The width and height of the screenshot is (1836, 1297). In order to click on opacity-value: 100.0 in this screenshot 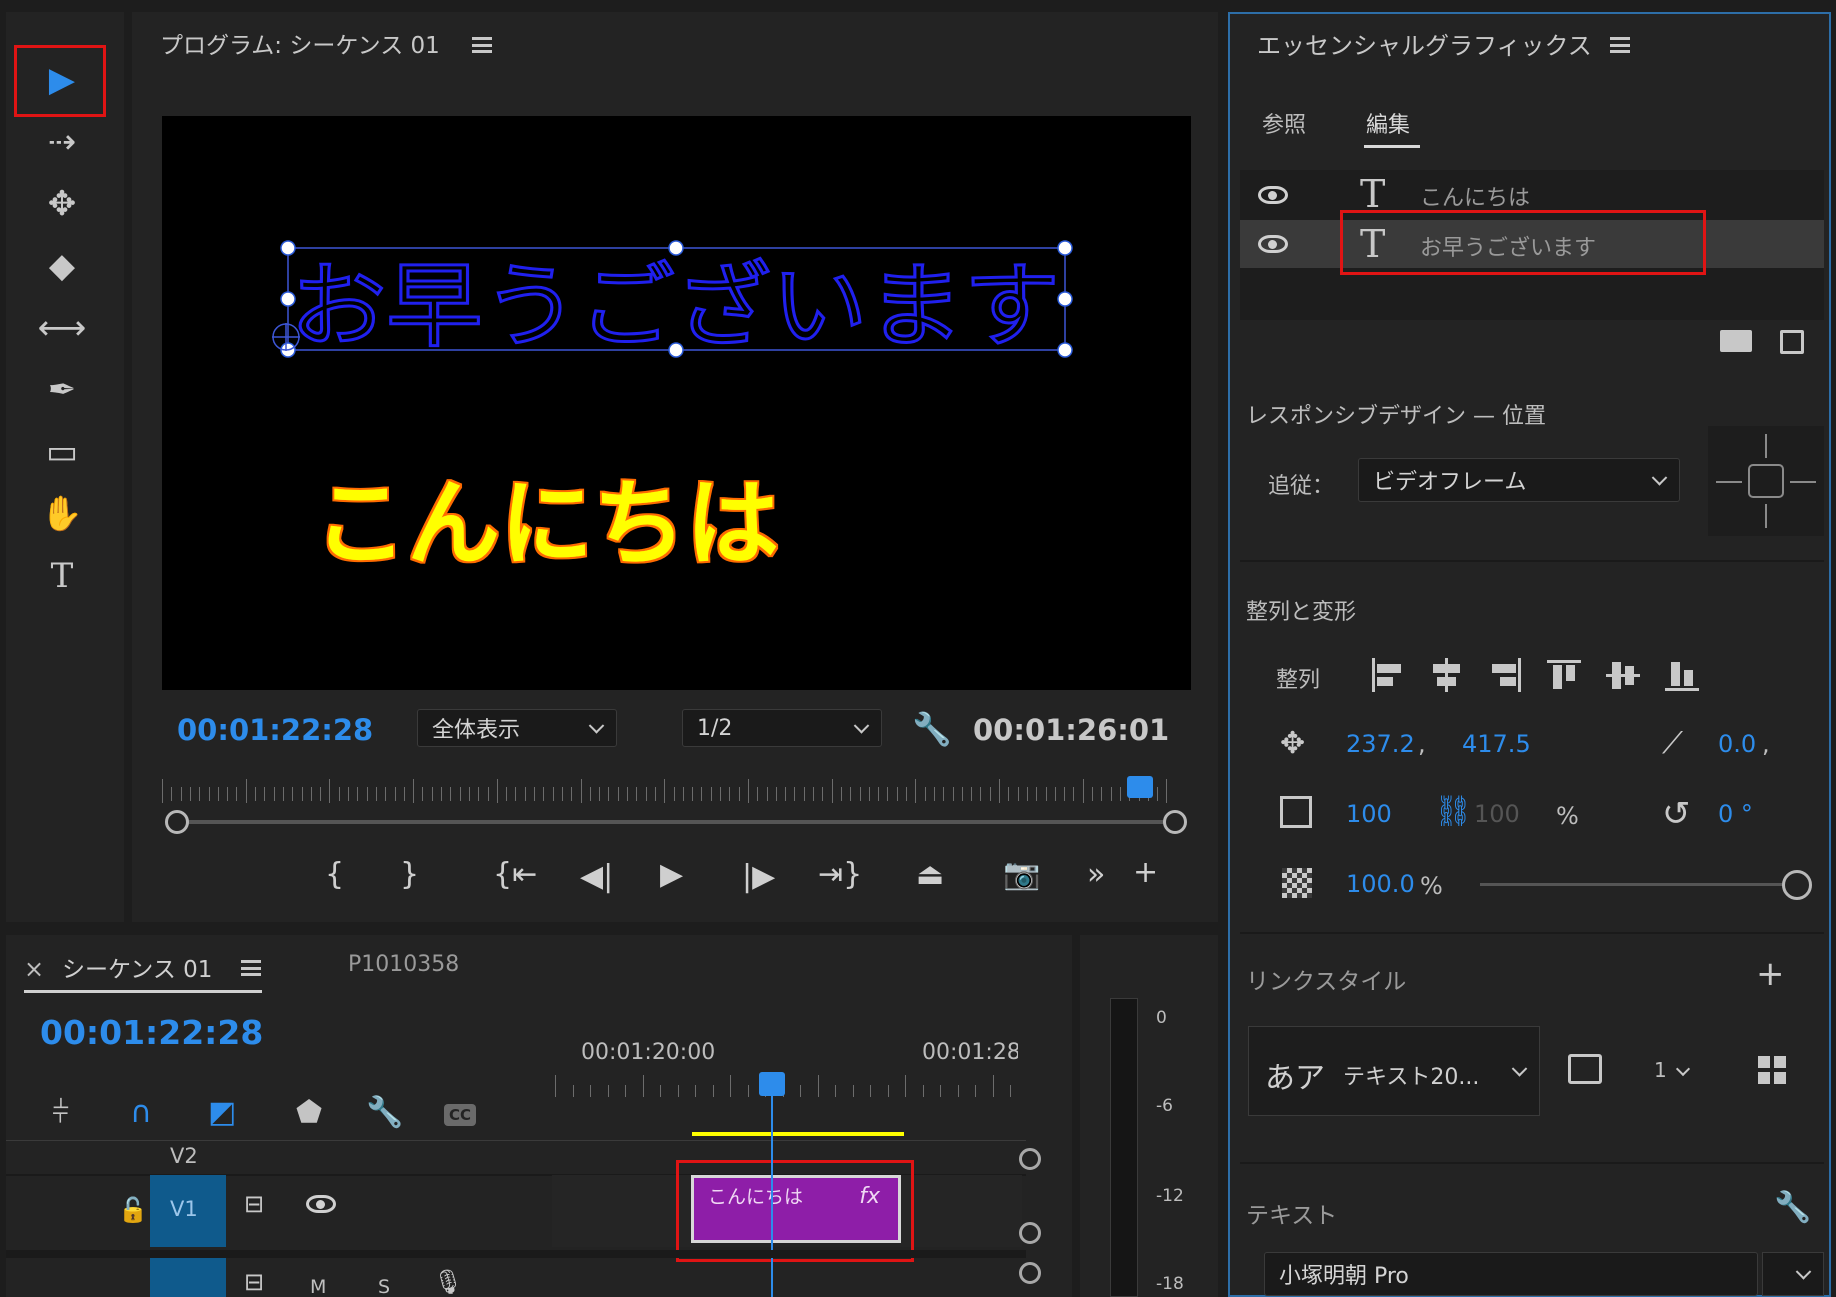, I will do `click(1380, 884)`.